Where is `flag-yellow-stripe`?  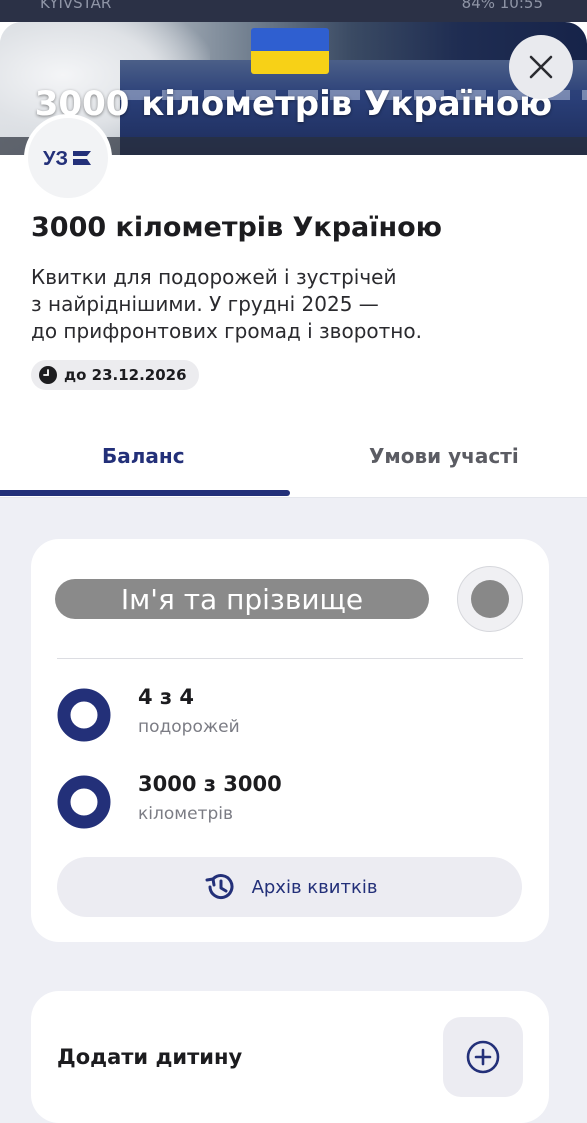
flag-yellow-stripe is located at coordinates (290, 62).